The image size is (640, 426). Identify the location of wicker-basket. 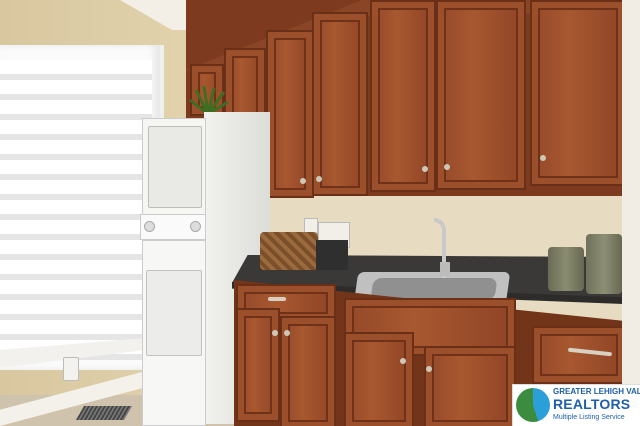
(289, 251).